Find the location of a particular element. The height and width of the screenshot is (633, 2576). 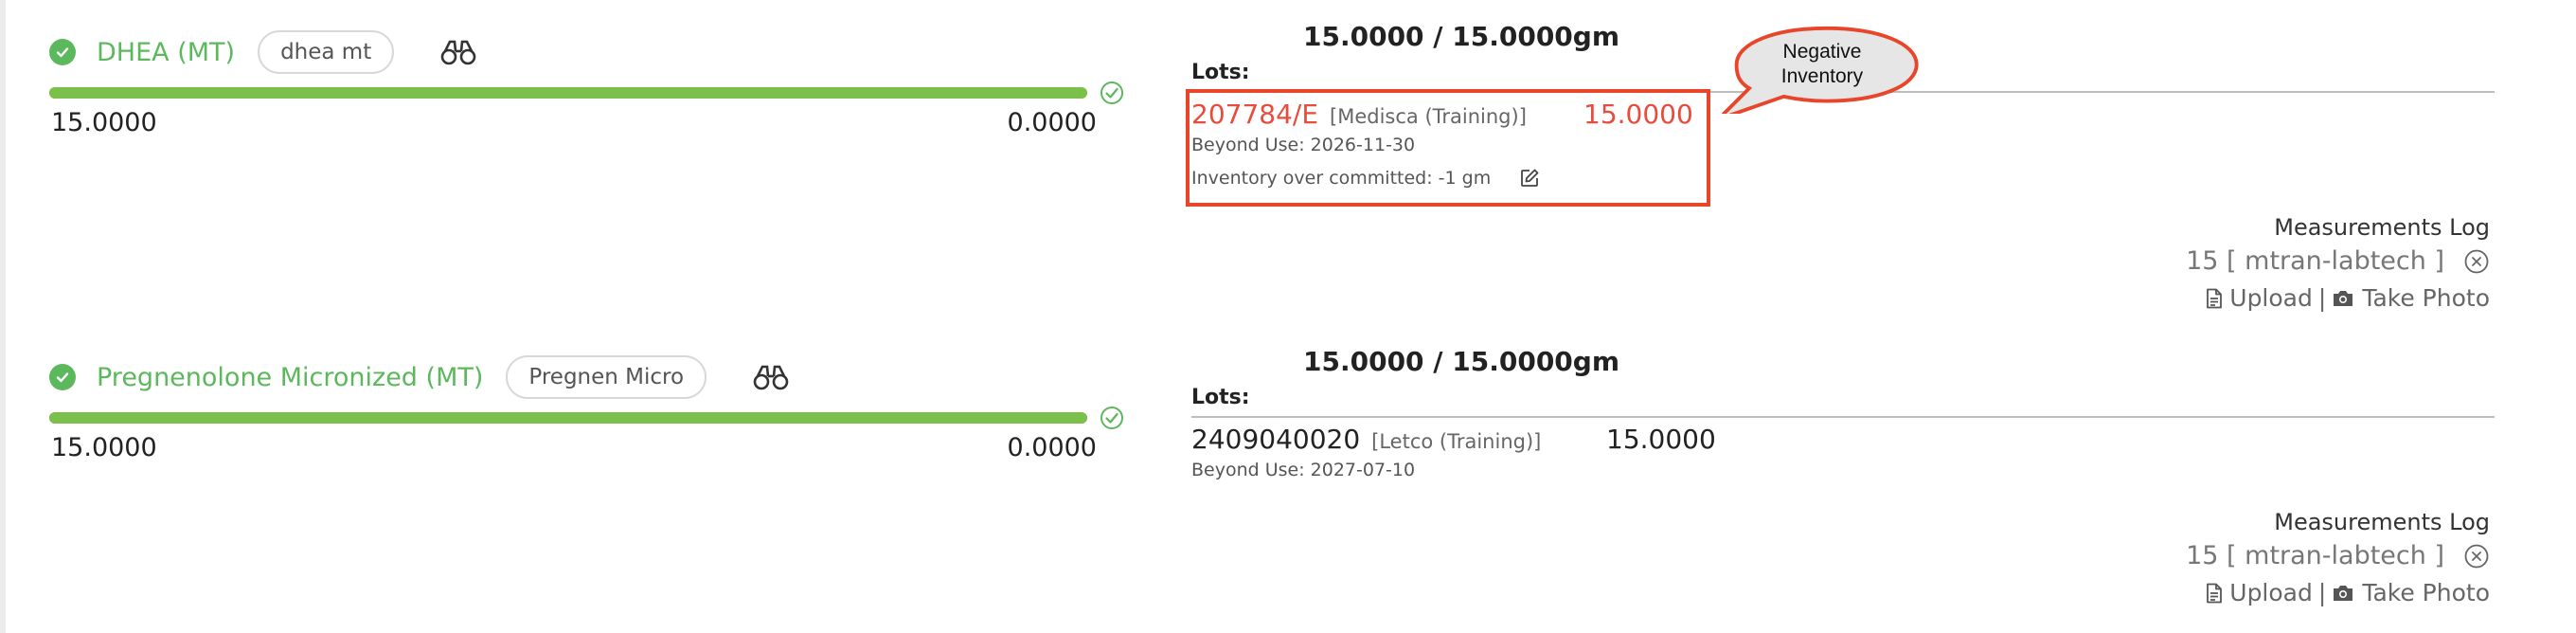

negative-inventory-callout: Negative Inventory is located at coordinates (1822, 64).